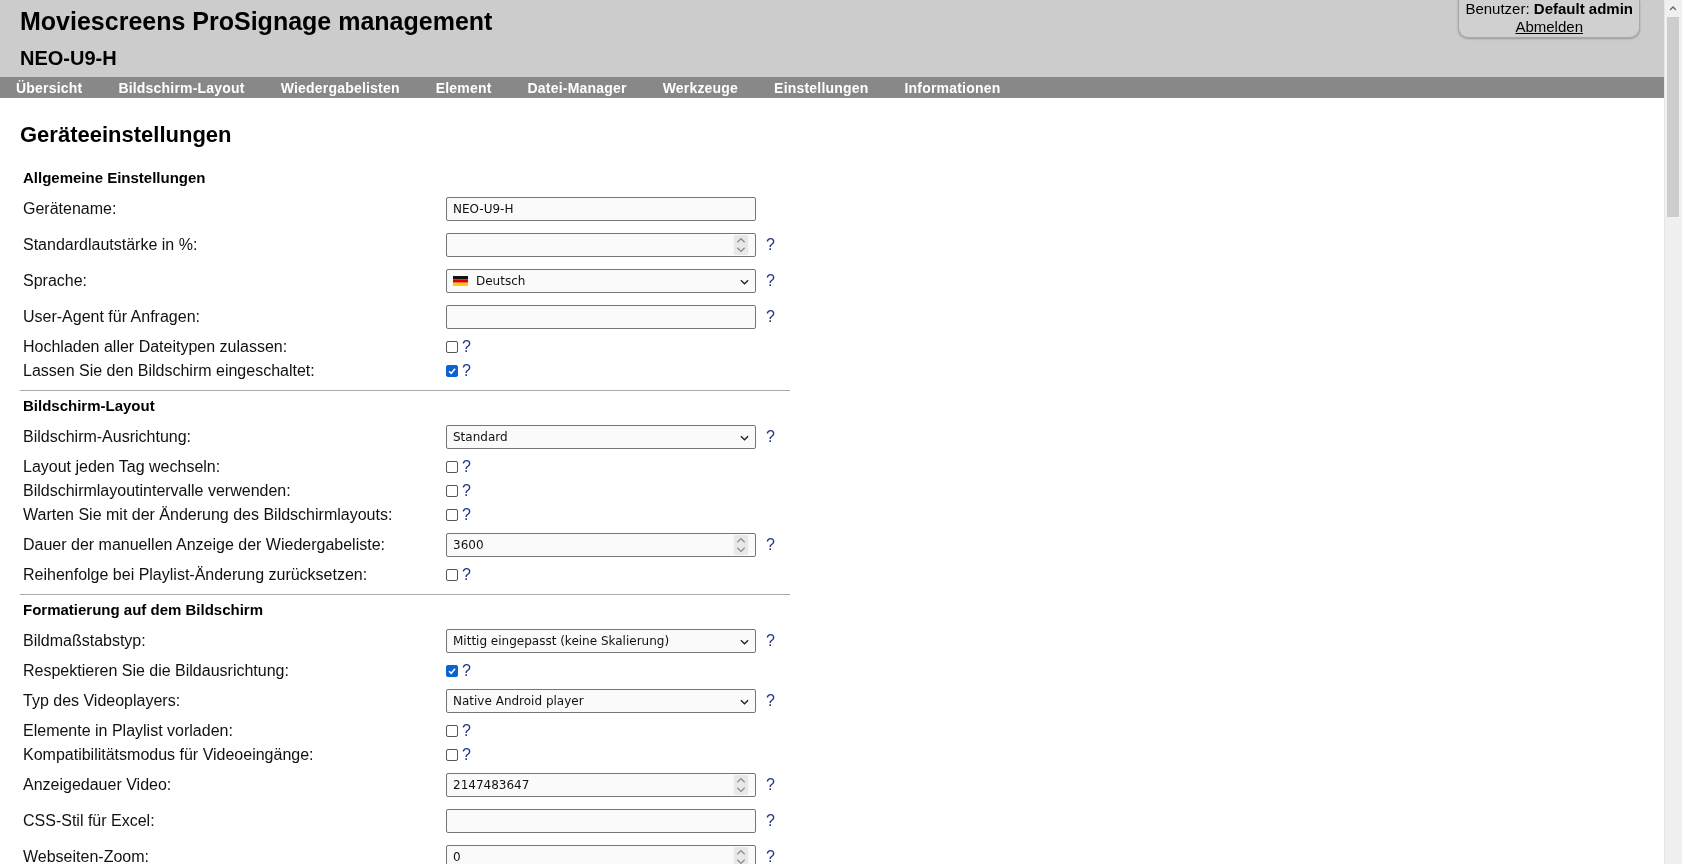 The width and height of the screenshot is (1682, 864). Describe the element at coordinates (821, 87) in the screenshot. I see `nav-link: Einstellungen` at that location.